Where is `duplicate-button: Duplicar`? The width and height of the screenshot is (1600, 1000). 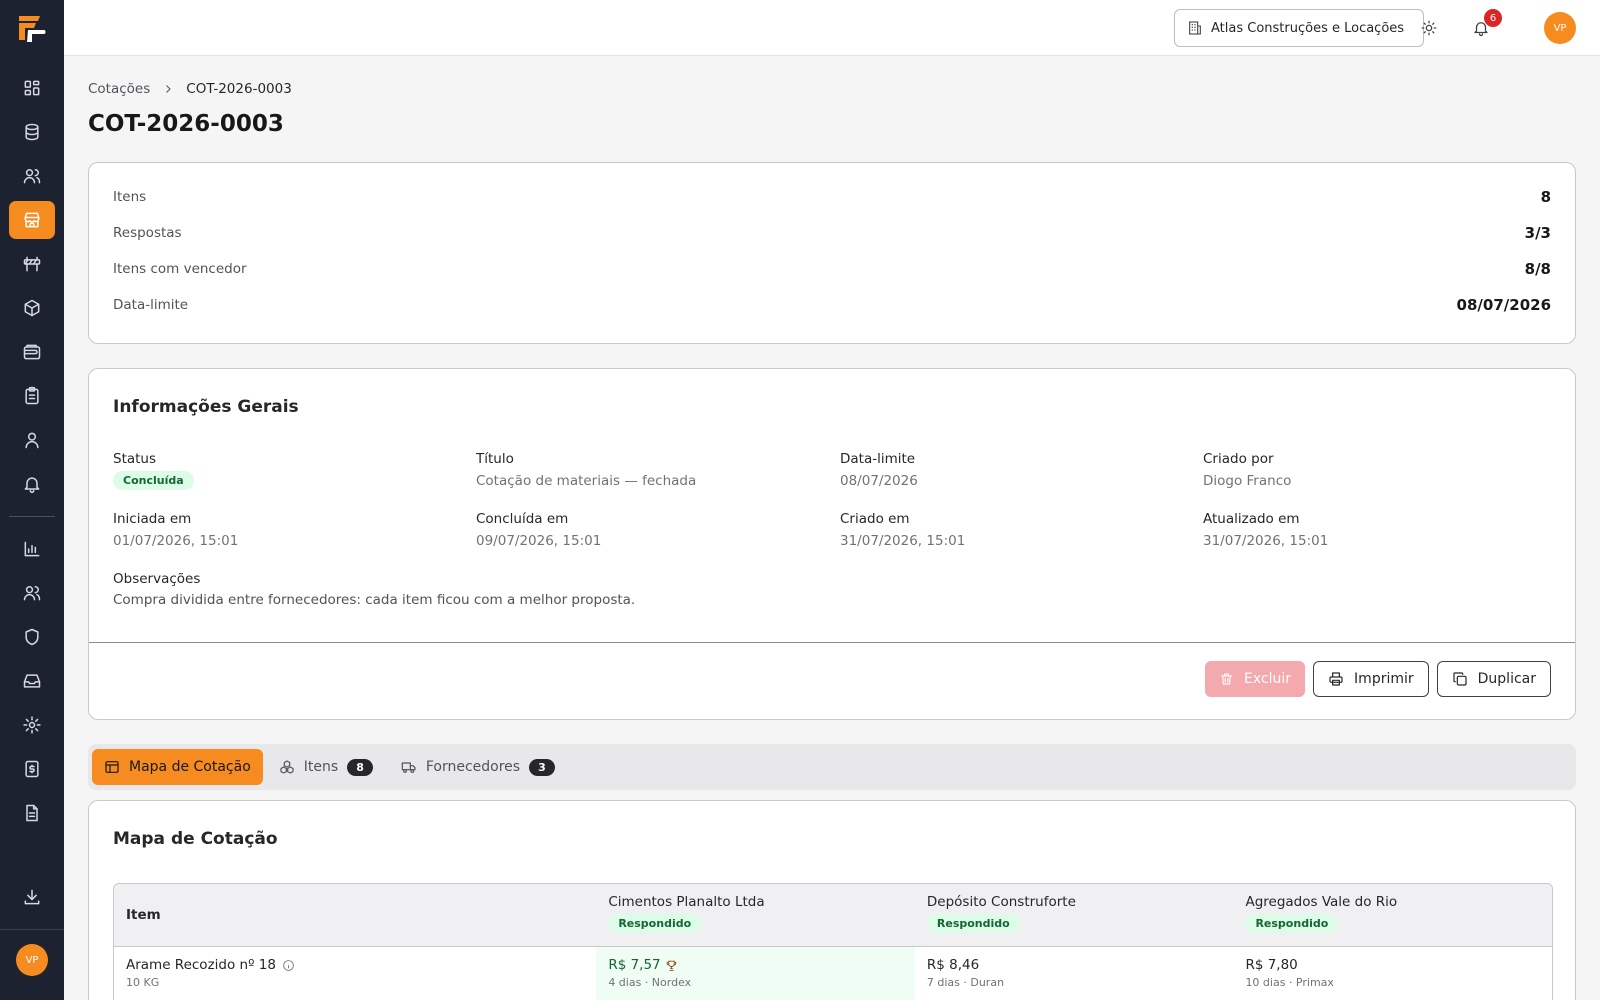
duplicate-button: Duplicar is located at coordinates (1493, 679).